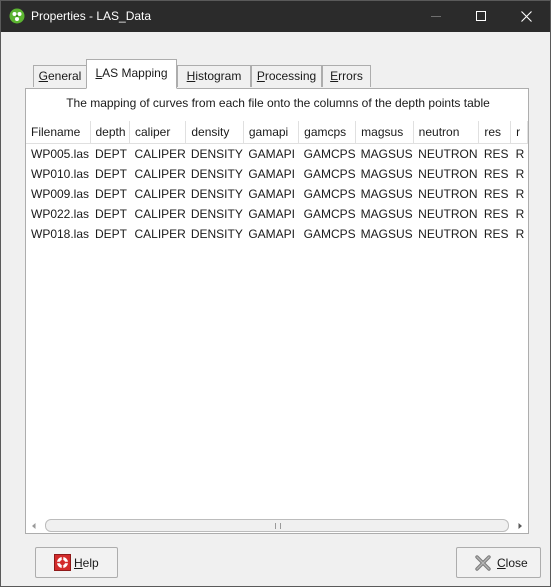 This screenshot has height=587, width=551. Describe the element at coordinates (86, 563) in the screenshot. I see `help-label: Help` at that location.